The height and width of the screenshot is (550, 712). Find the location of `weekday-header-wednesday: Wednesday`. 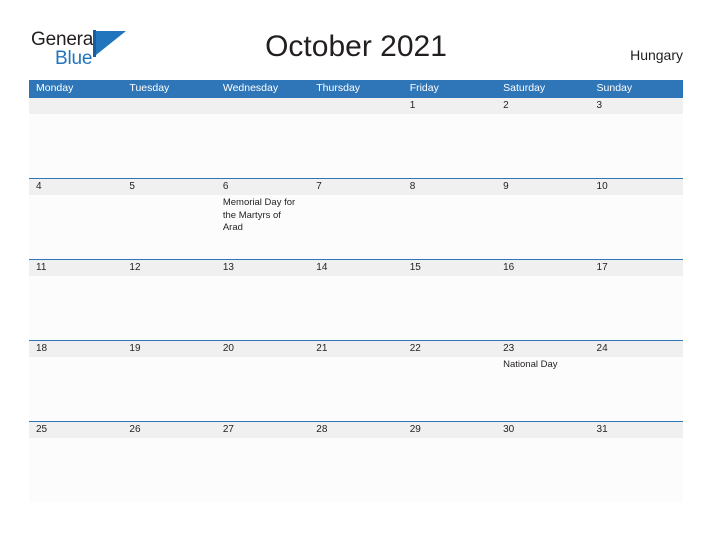

weekday-header-wednesday: Wednesday is located at coordinates (250, 88).